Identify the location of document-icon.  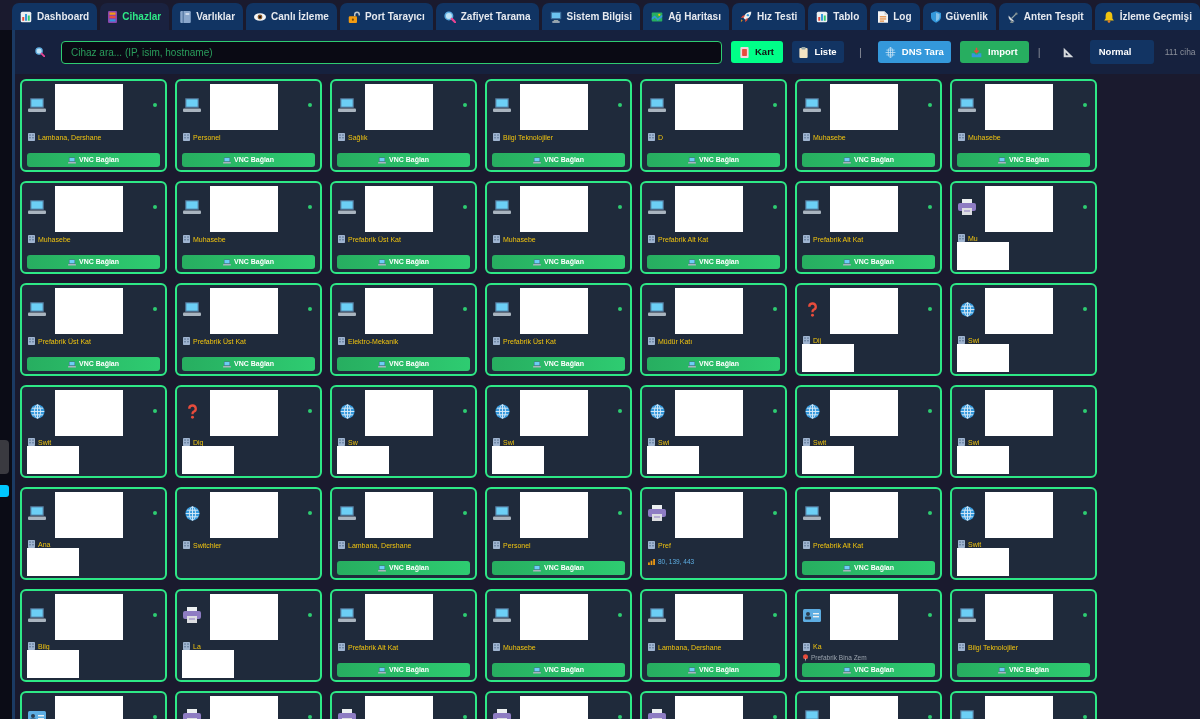
(883, 16).